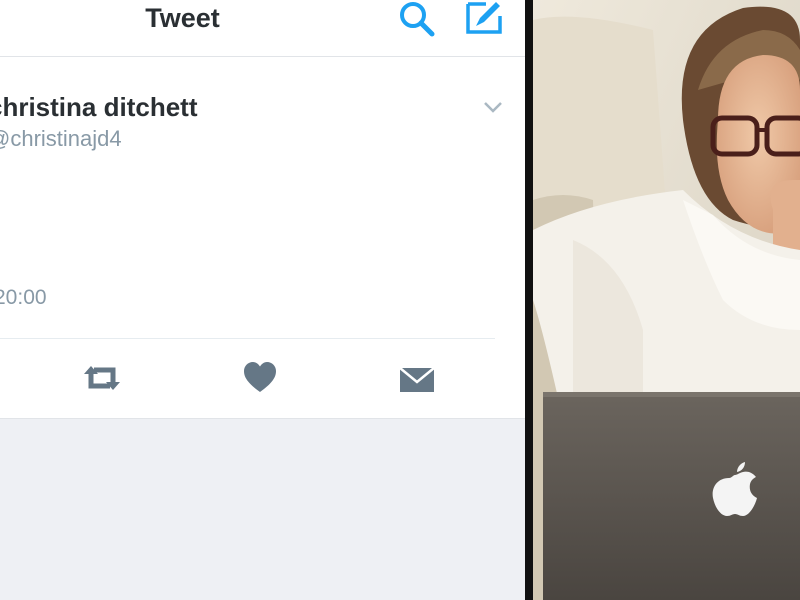 The width and height of the screenshot is (800, 600). I want to click on chevron-down-icon, so click(493, 107).